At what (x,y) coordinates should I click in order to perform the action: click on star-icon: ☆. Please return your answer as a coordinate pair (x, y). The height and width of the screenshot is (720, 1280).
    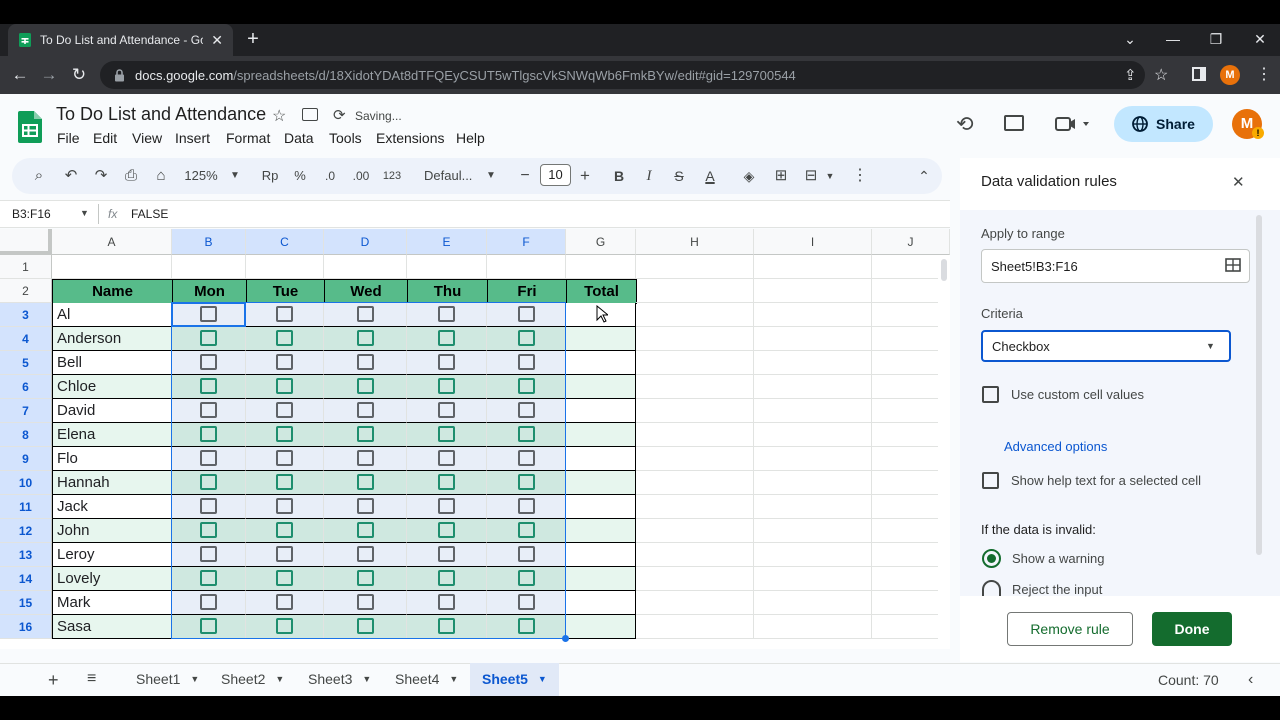
    Looking at the image, I should click on (279, 116).